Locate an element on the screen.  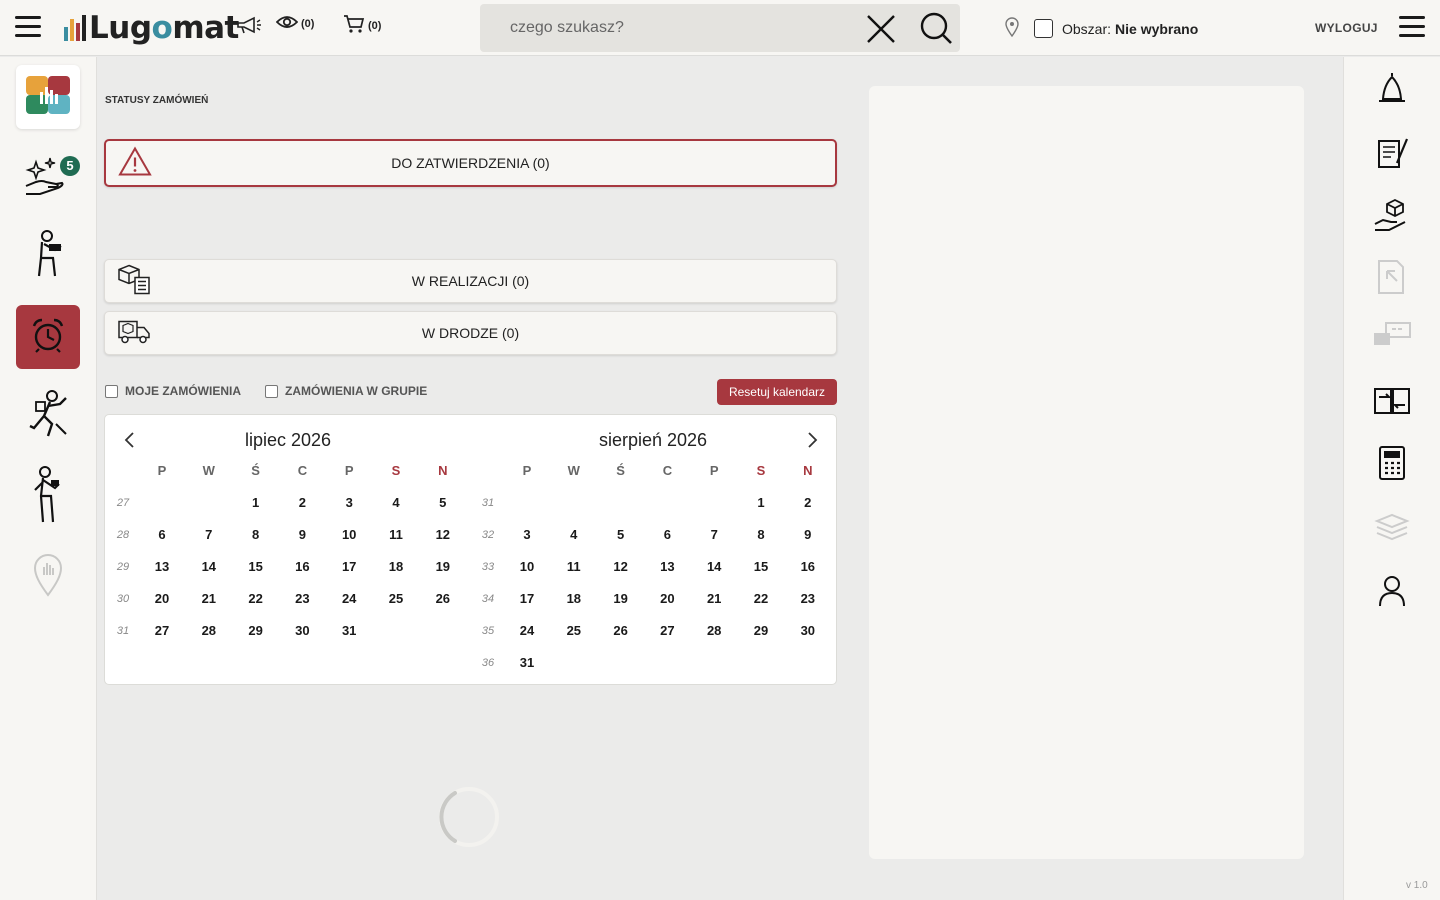
chat-bubbles-icon is located at coordinates (1392, 337).